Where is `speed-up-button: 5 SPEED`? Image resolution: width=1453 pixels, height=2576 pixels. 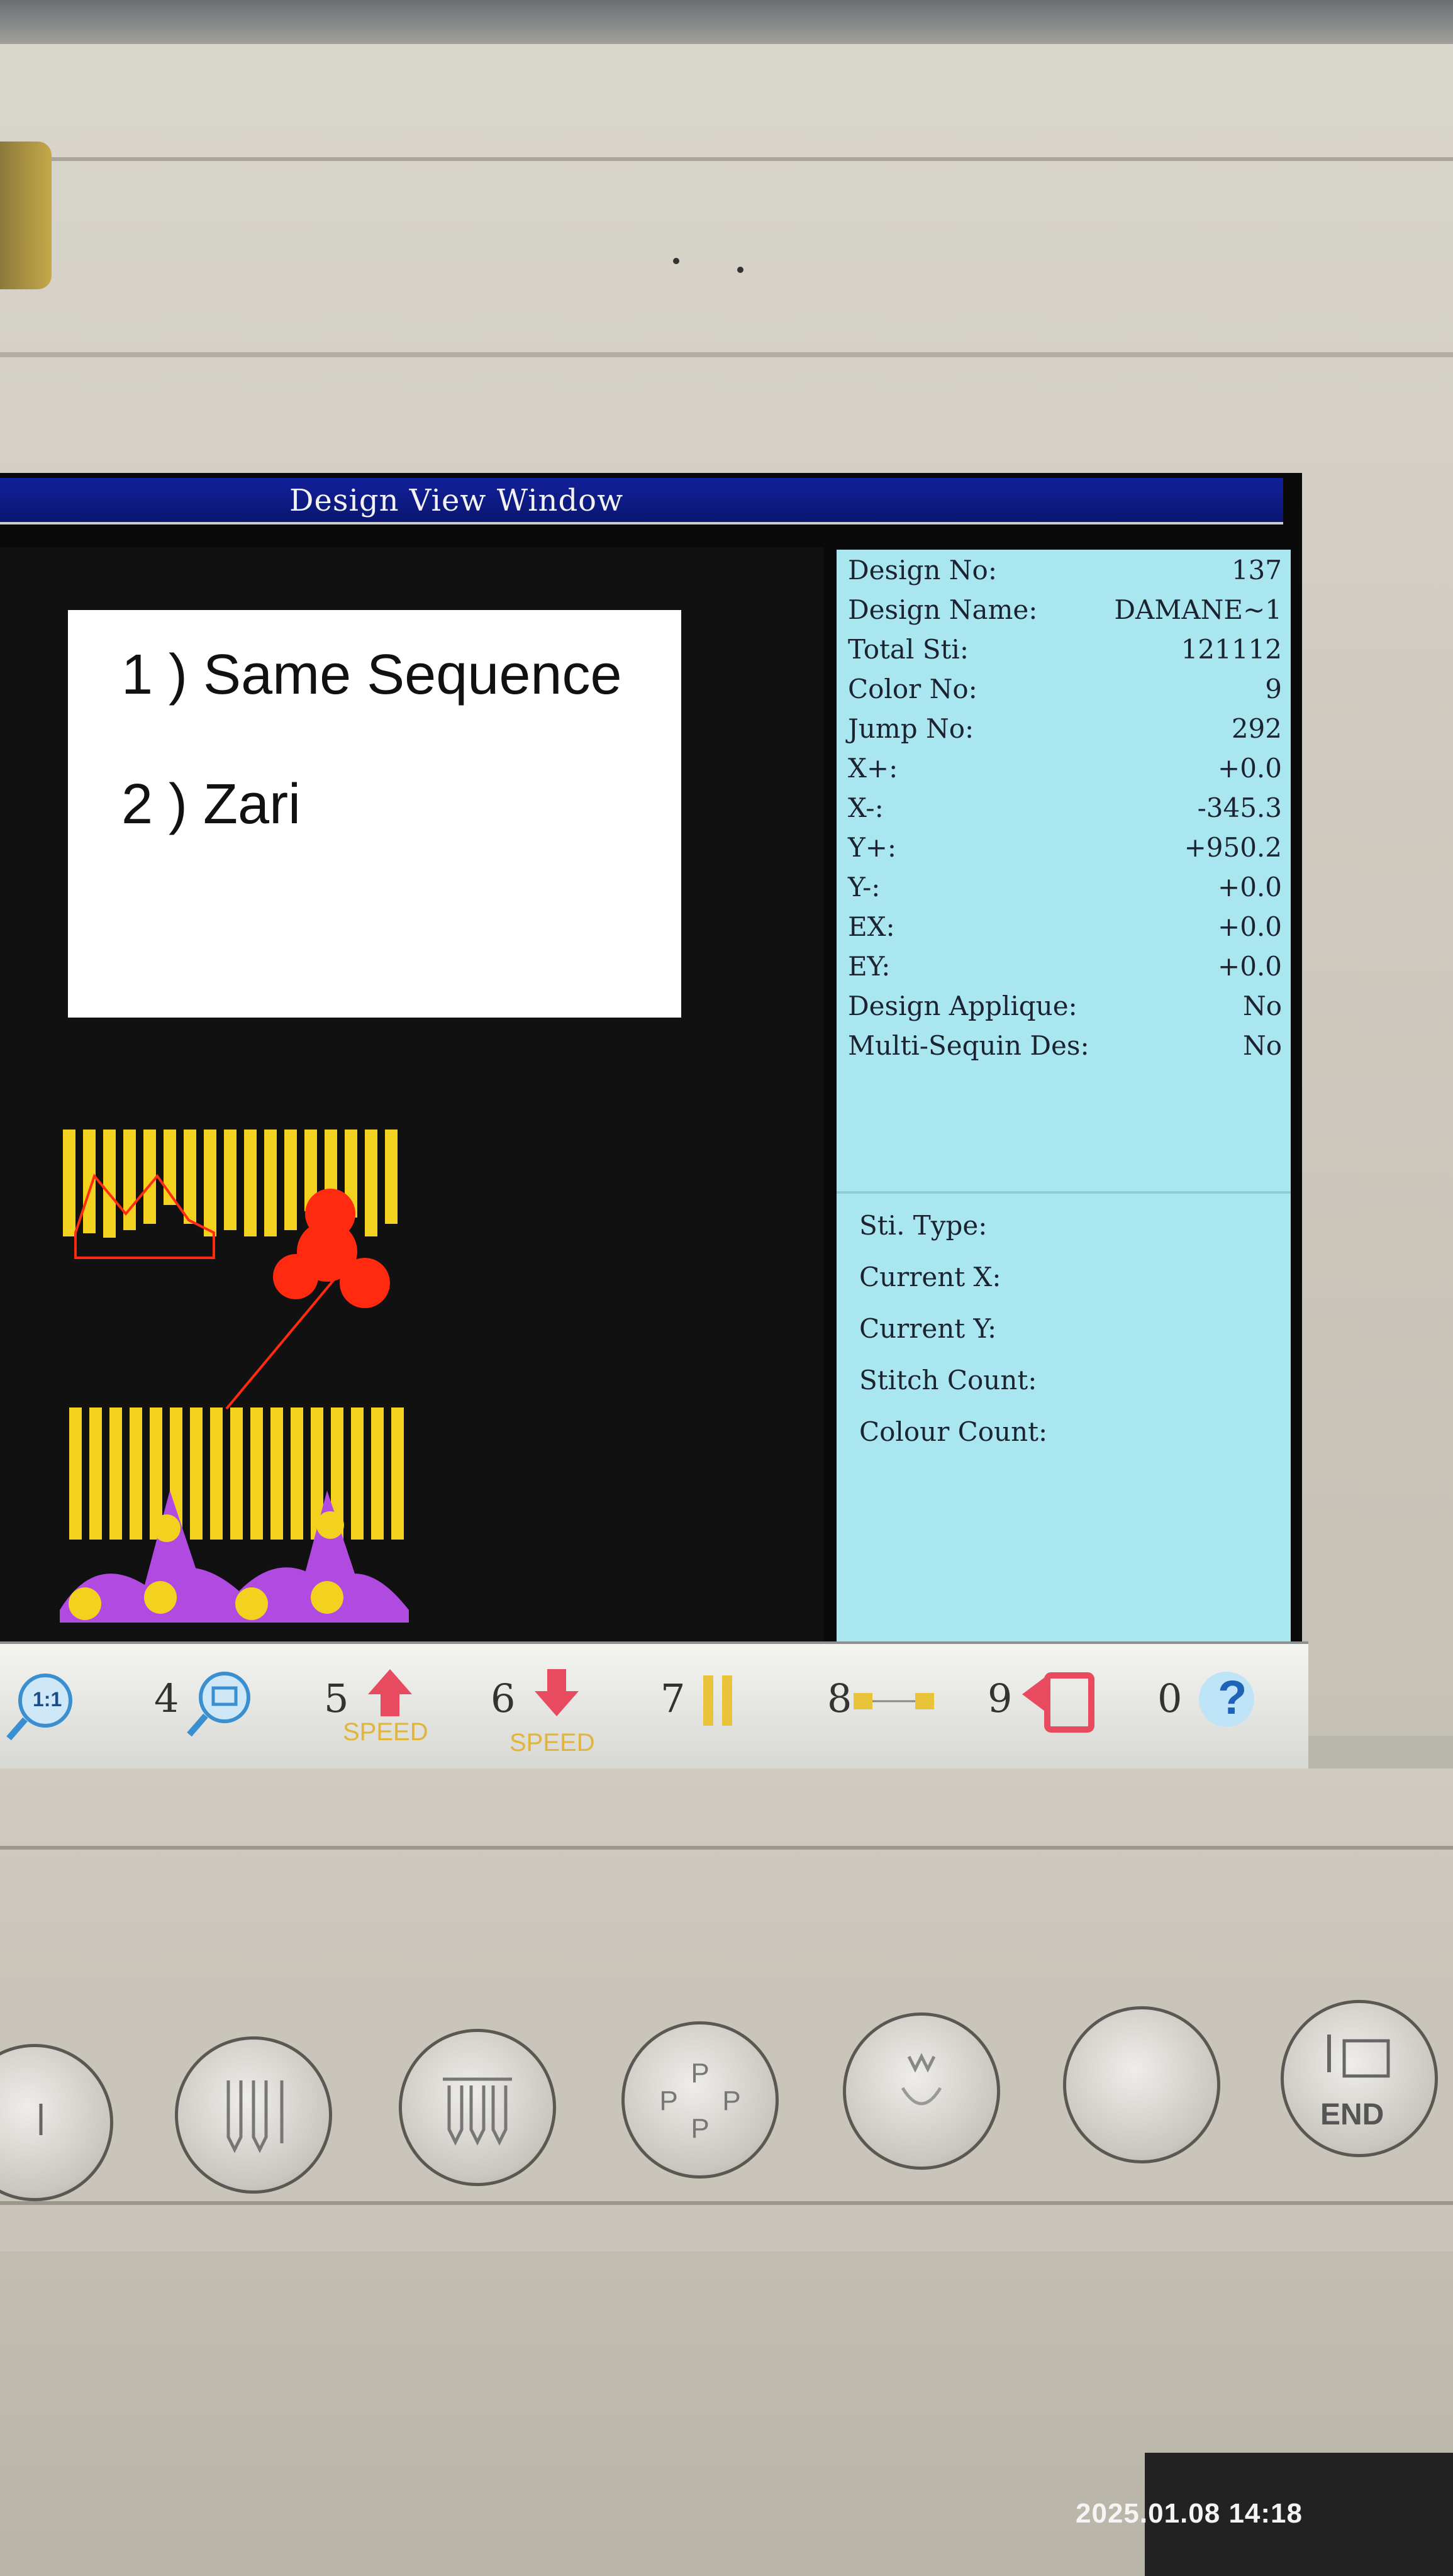
speed-up-button: 5 SPEED is located at coordinates (387, 1707).